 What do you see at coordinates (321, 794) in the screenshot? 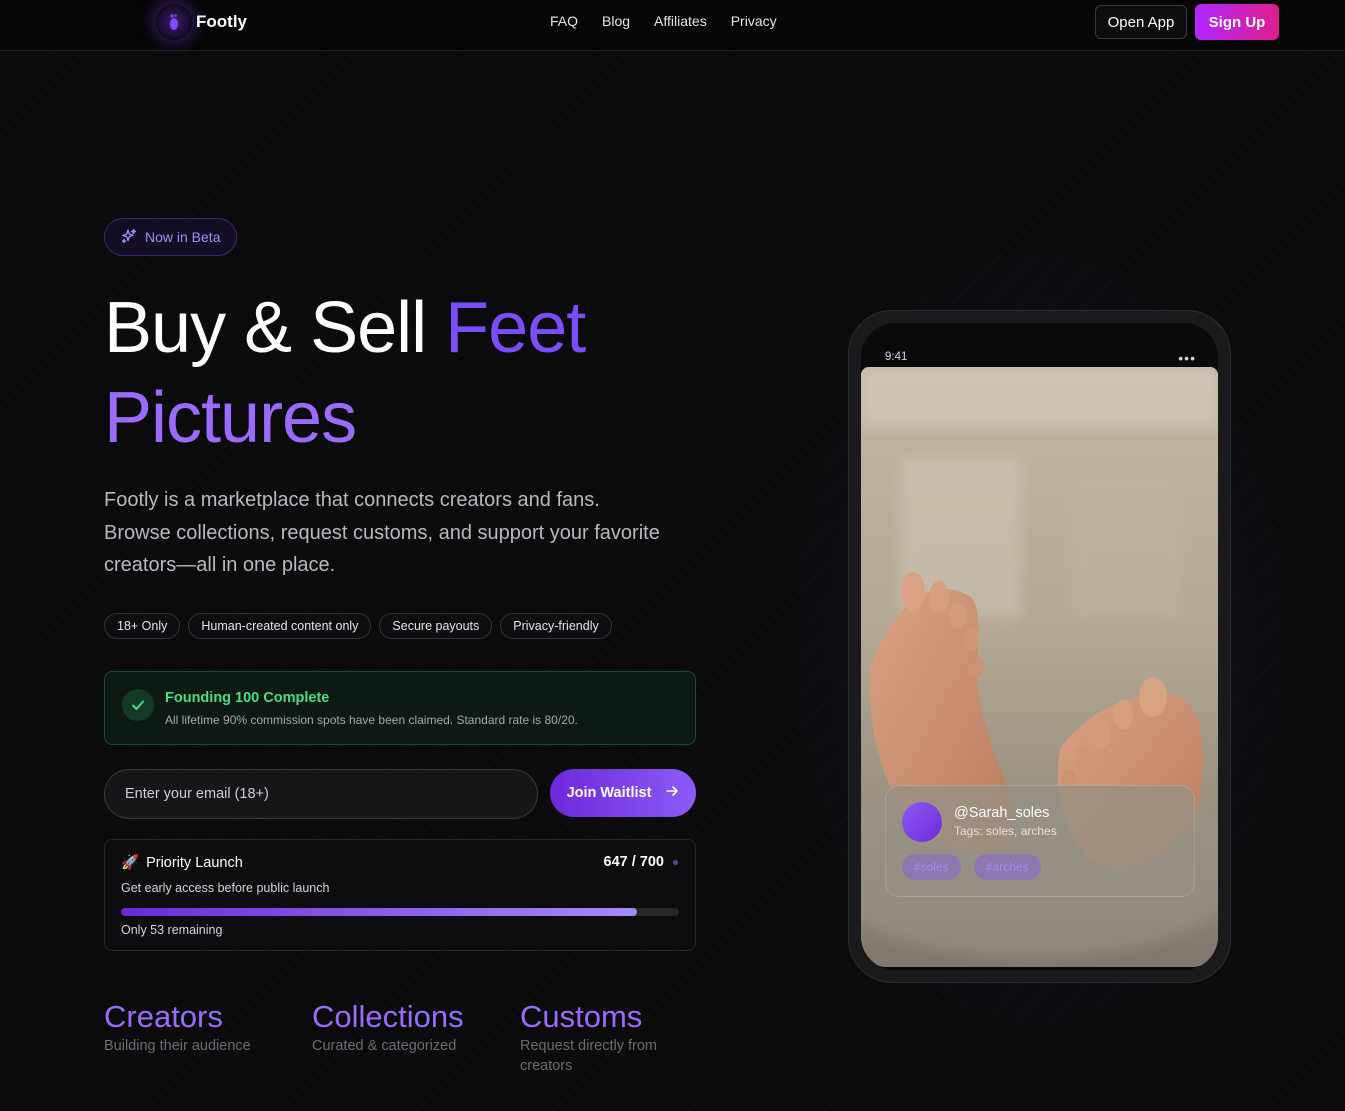
I see `email-input` at bounding box center [321, 794].